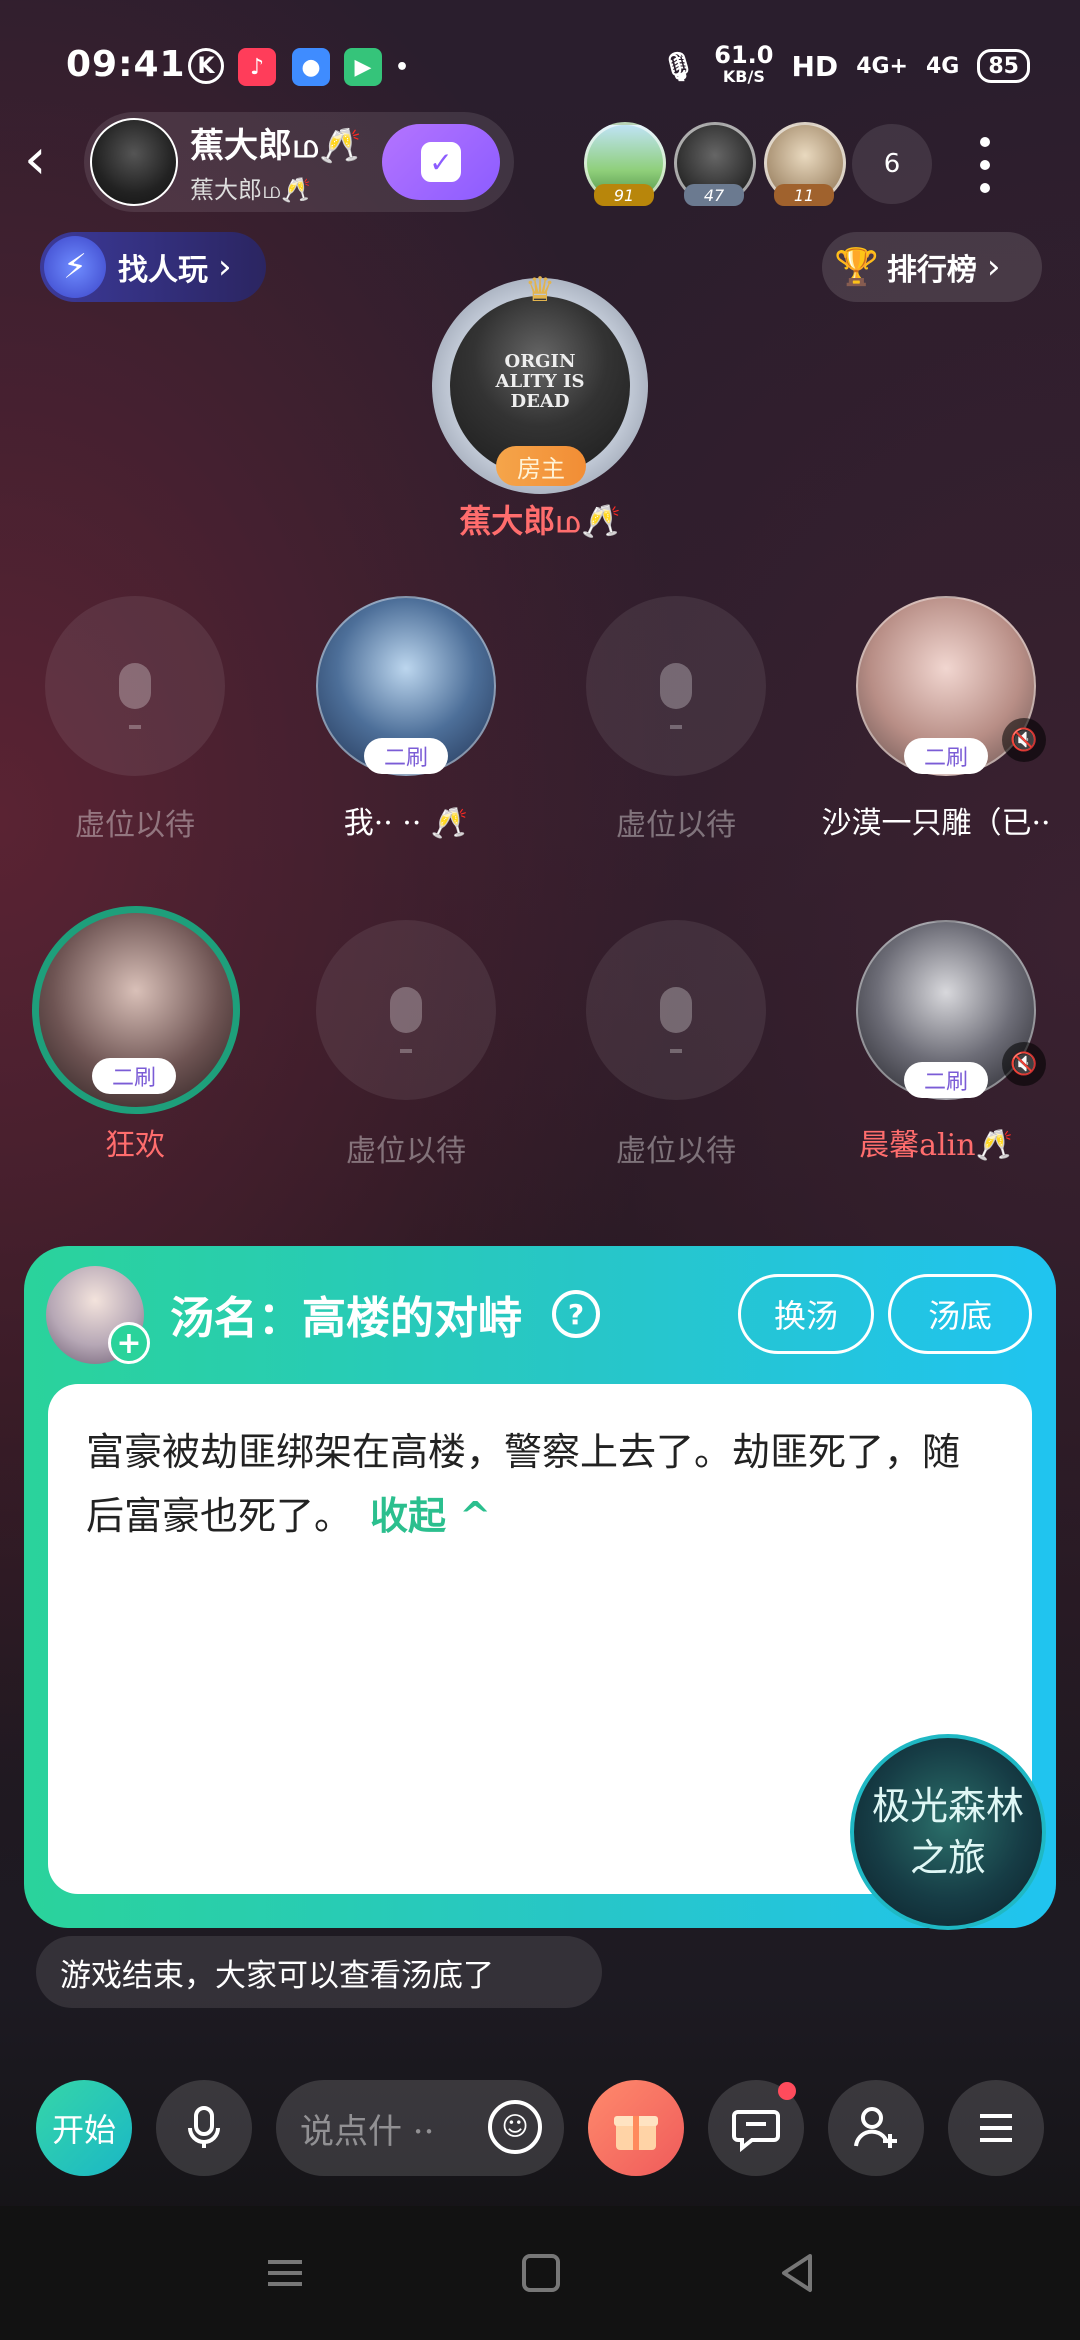  I want to click on help-icon: ?, so click(576, 1314).